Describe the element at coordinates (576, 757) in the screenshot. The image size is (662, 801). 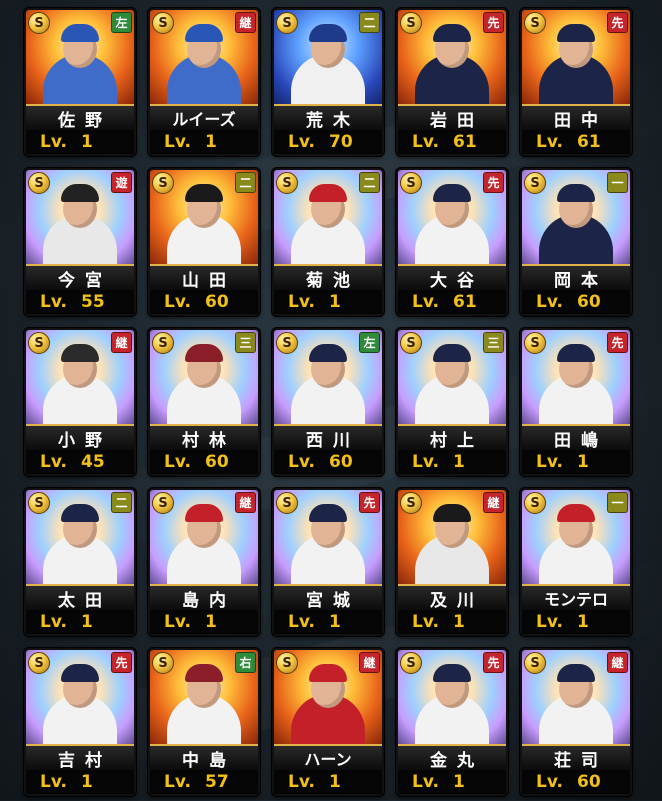
I see `player-name: 荘司` at that location.